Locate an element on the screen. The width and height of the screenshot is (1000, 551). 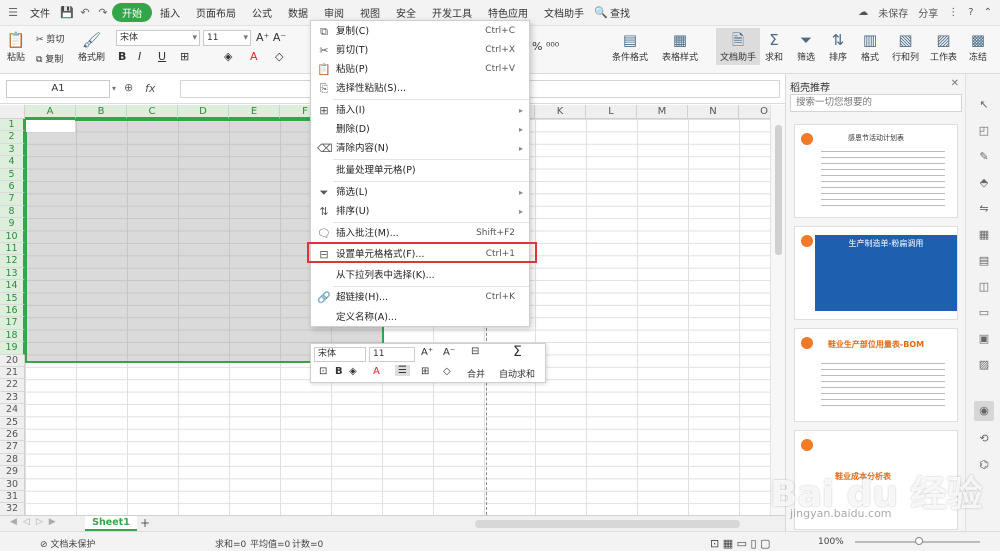
row-header: 16 is located at coordinates (12, 311).